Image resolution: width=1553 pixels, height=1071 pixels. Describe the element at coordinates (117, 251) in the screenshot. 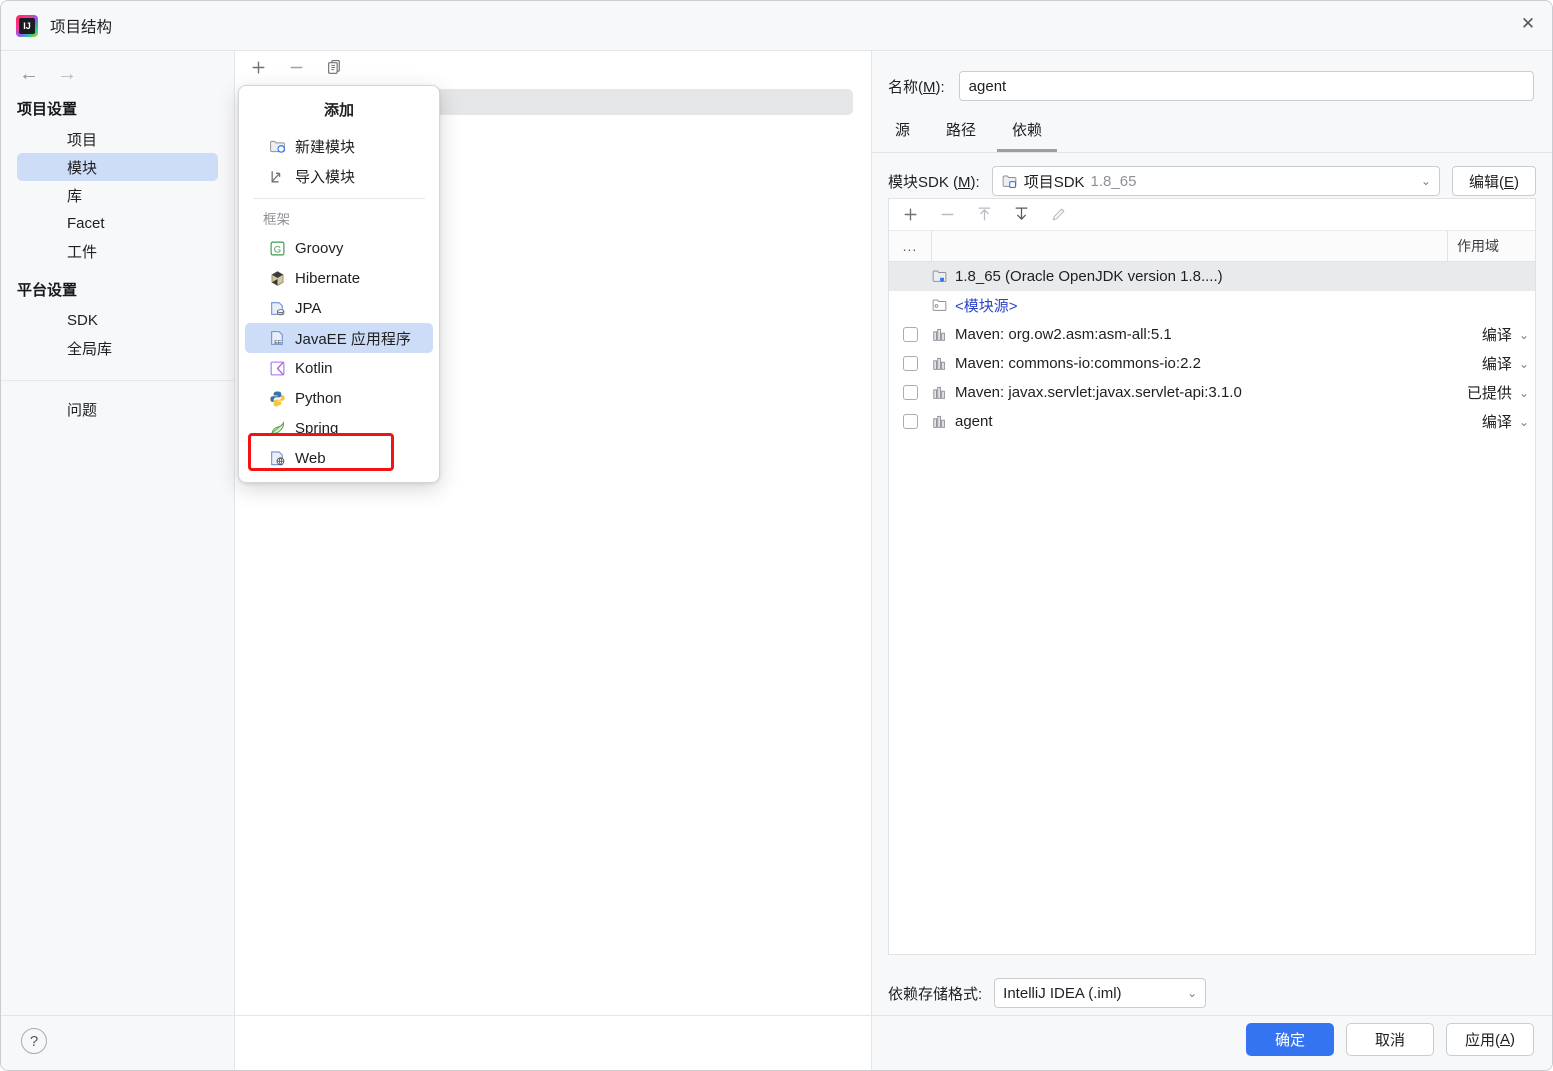

I see `sidebar-item-artifacts: 工件` at that location.